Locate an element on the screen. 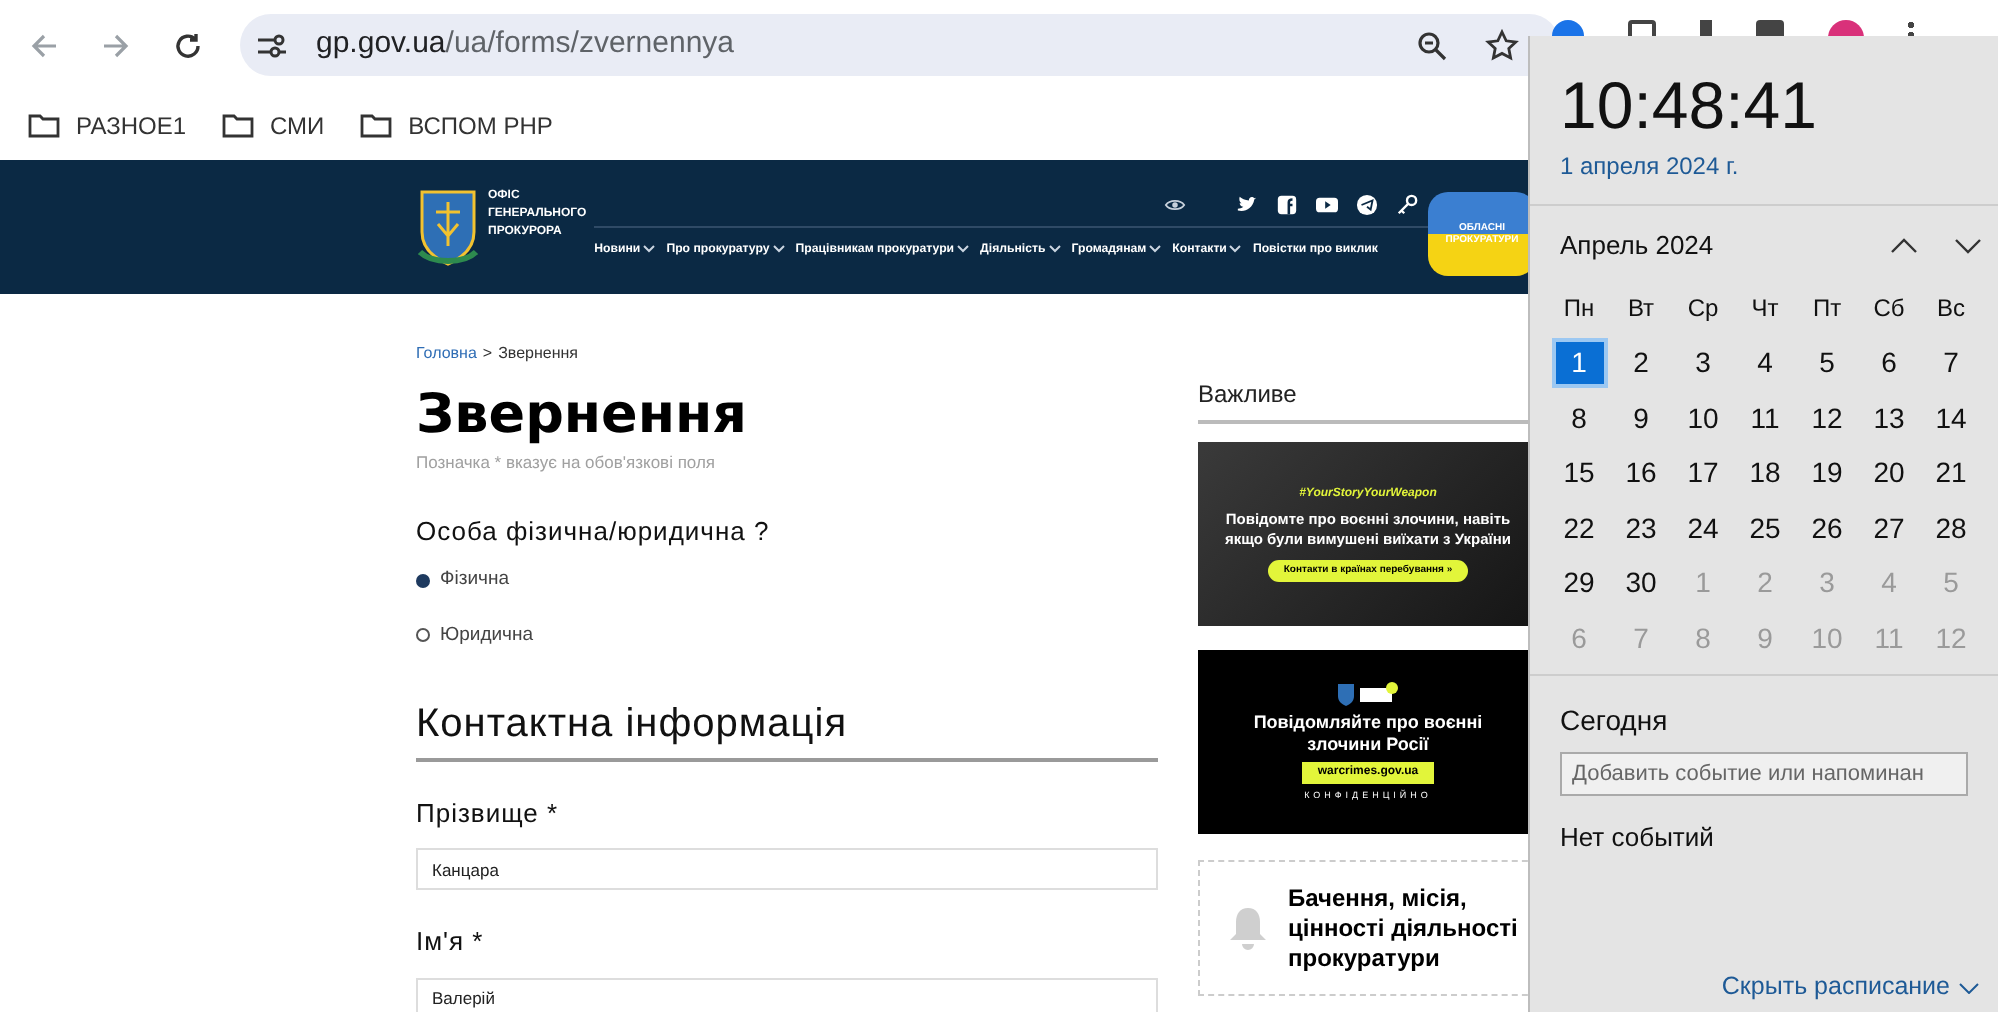  calendar-day: 23 is located at coordinates (1641, 528).